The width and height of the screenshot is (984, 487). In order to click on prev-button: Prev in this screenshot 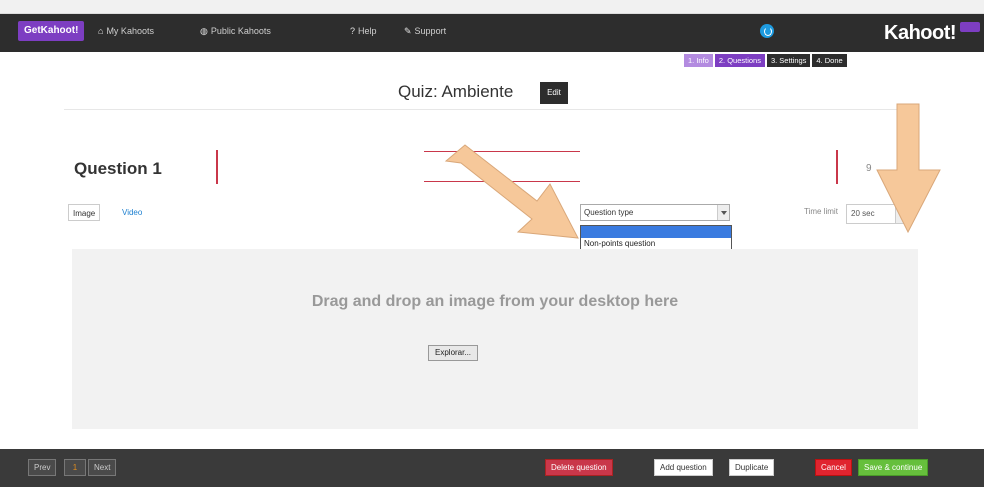, I will do `click(42, 467)`.